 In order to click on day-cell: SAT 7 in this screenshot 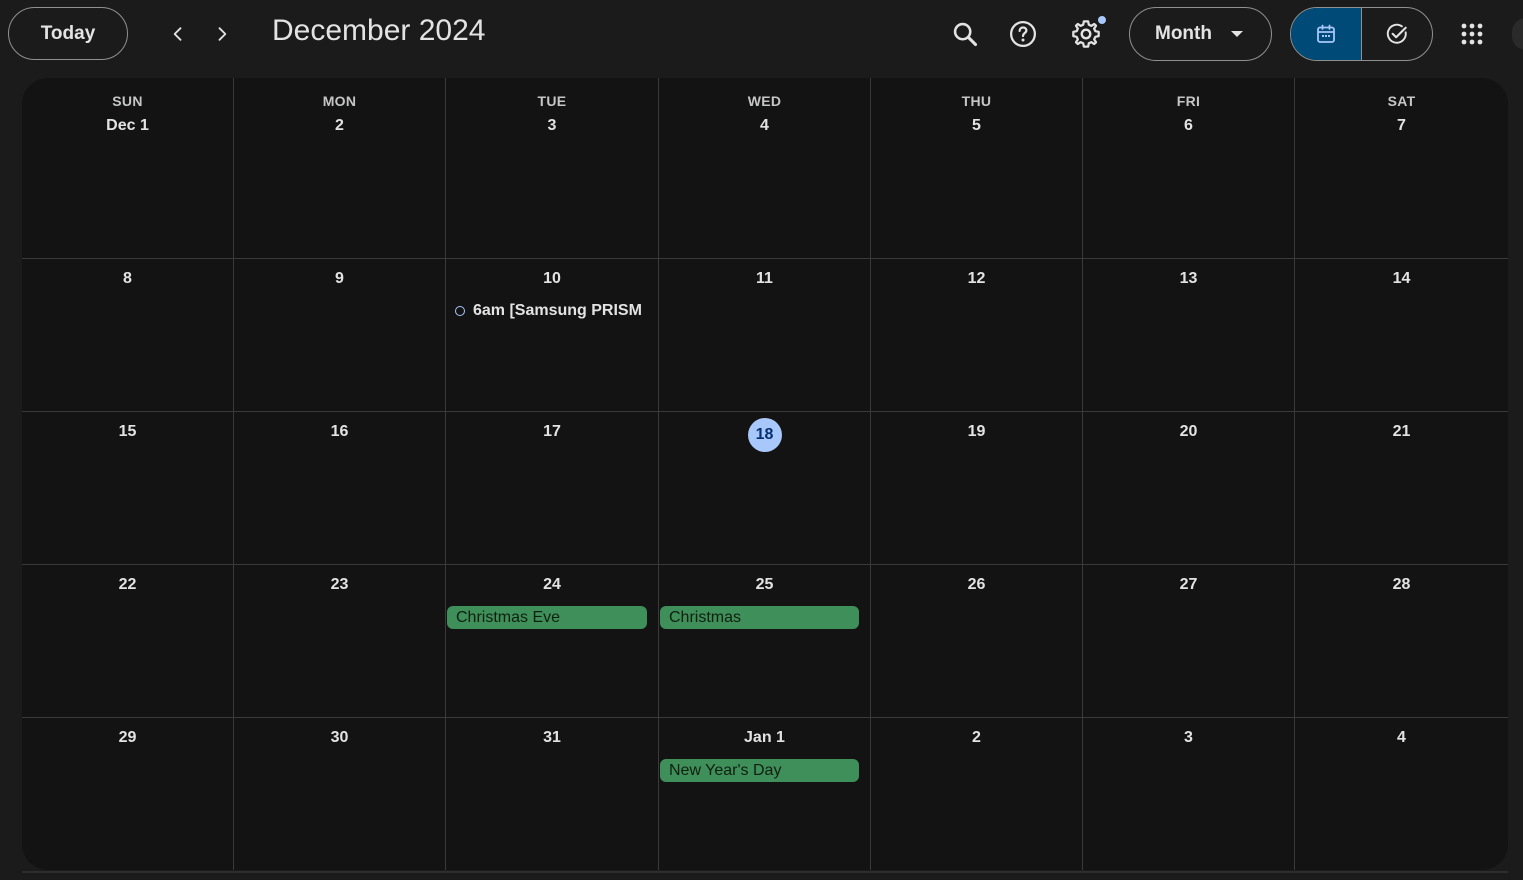, I will do `click(1401, 168)`.